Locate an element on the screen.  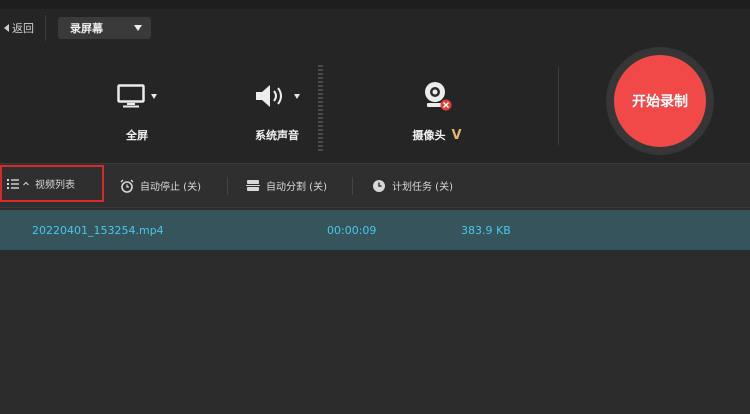
monitor-icon is located at coordinates (131, 96).